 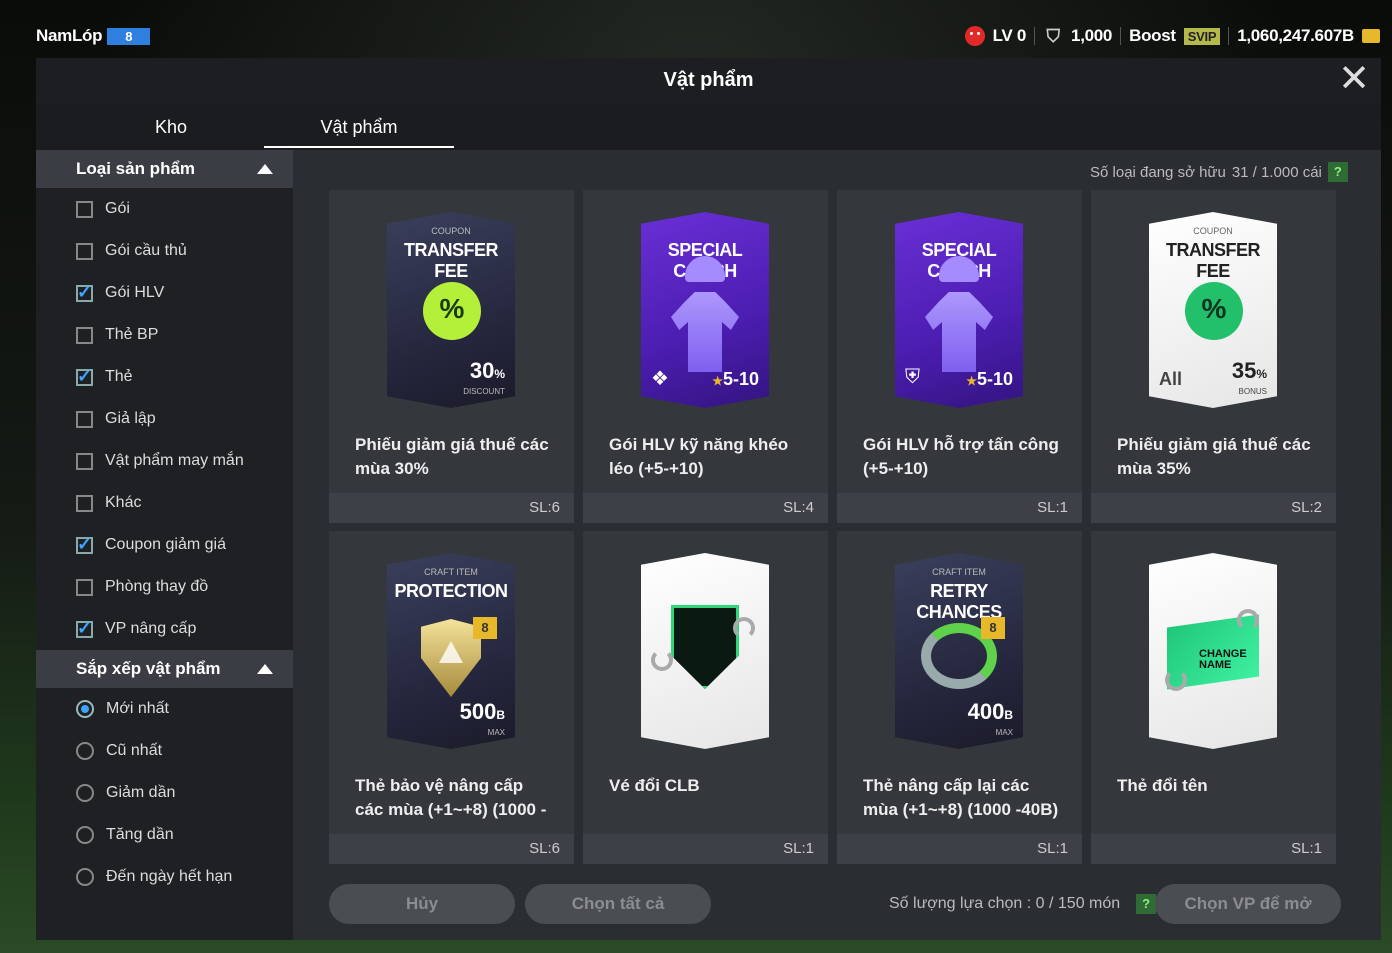 I want to click on filter-option: Thẻ BP, so click(x=164, y=335).